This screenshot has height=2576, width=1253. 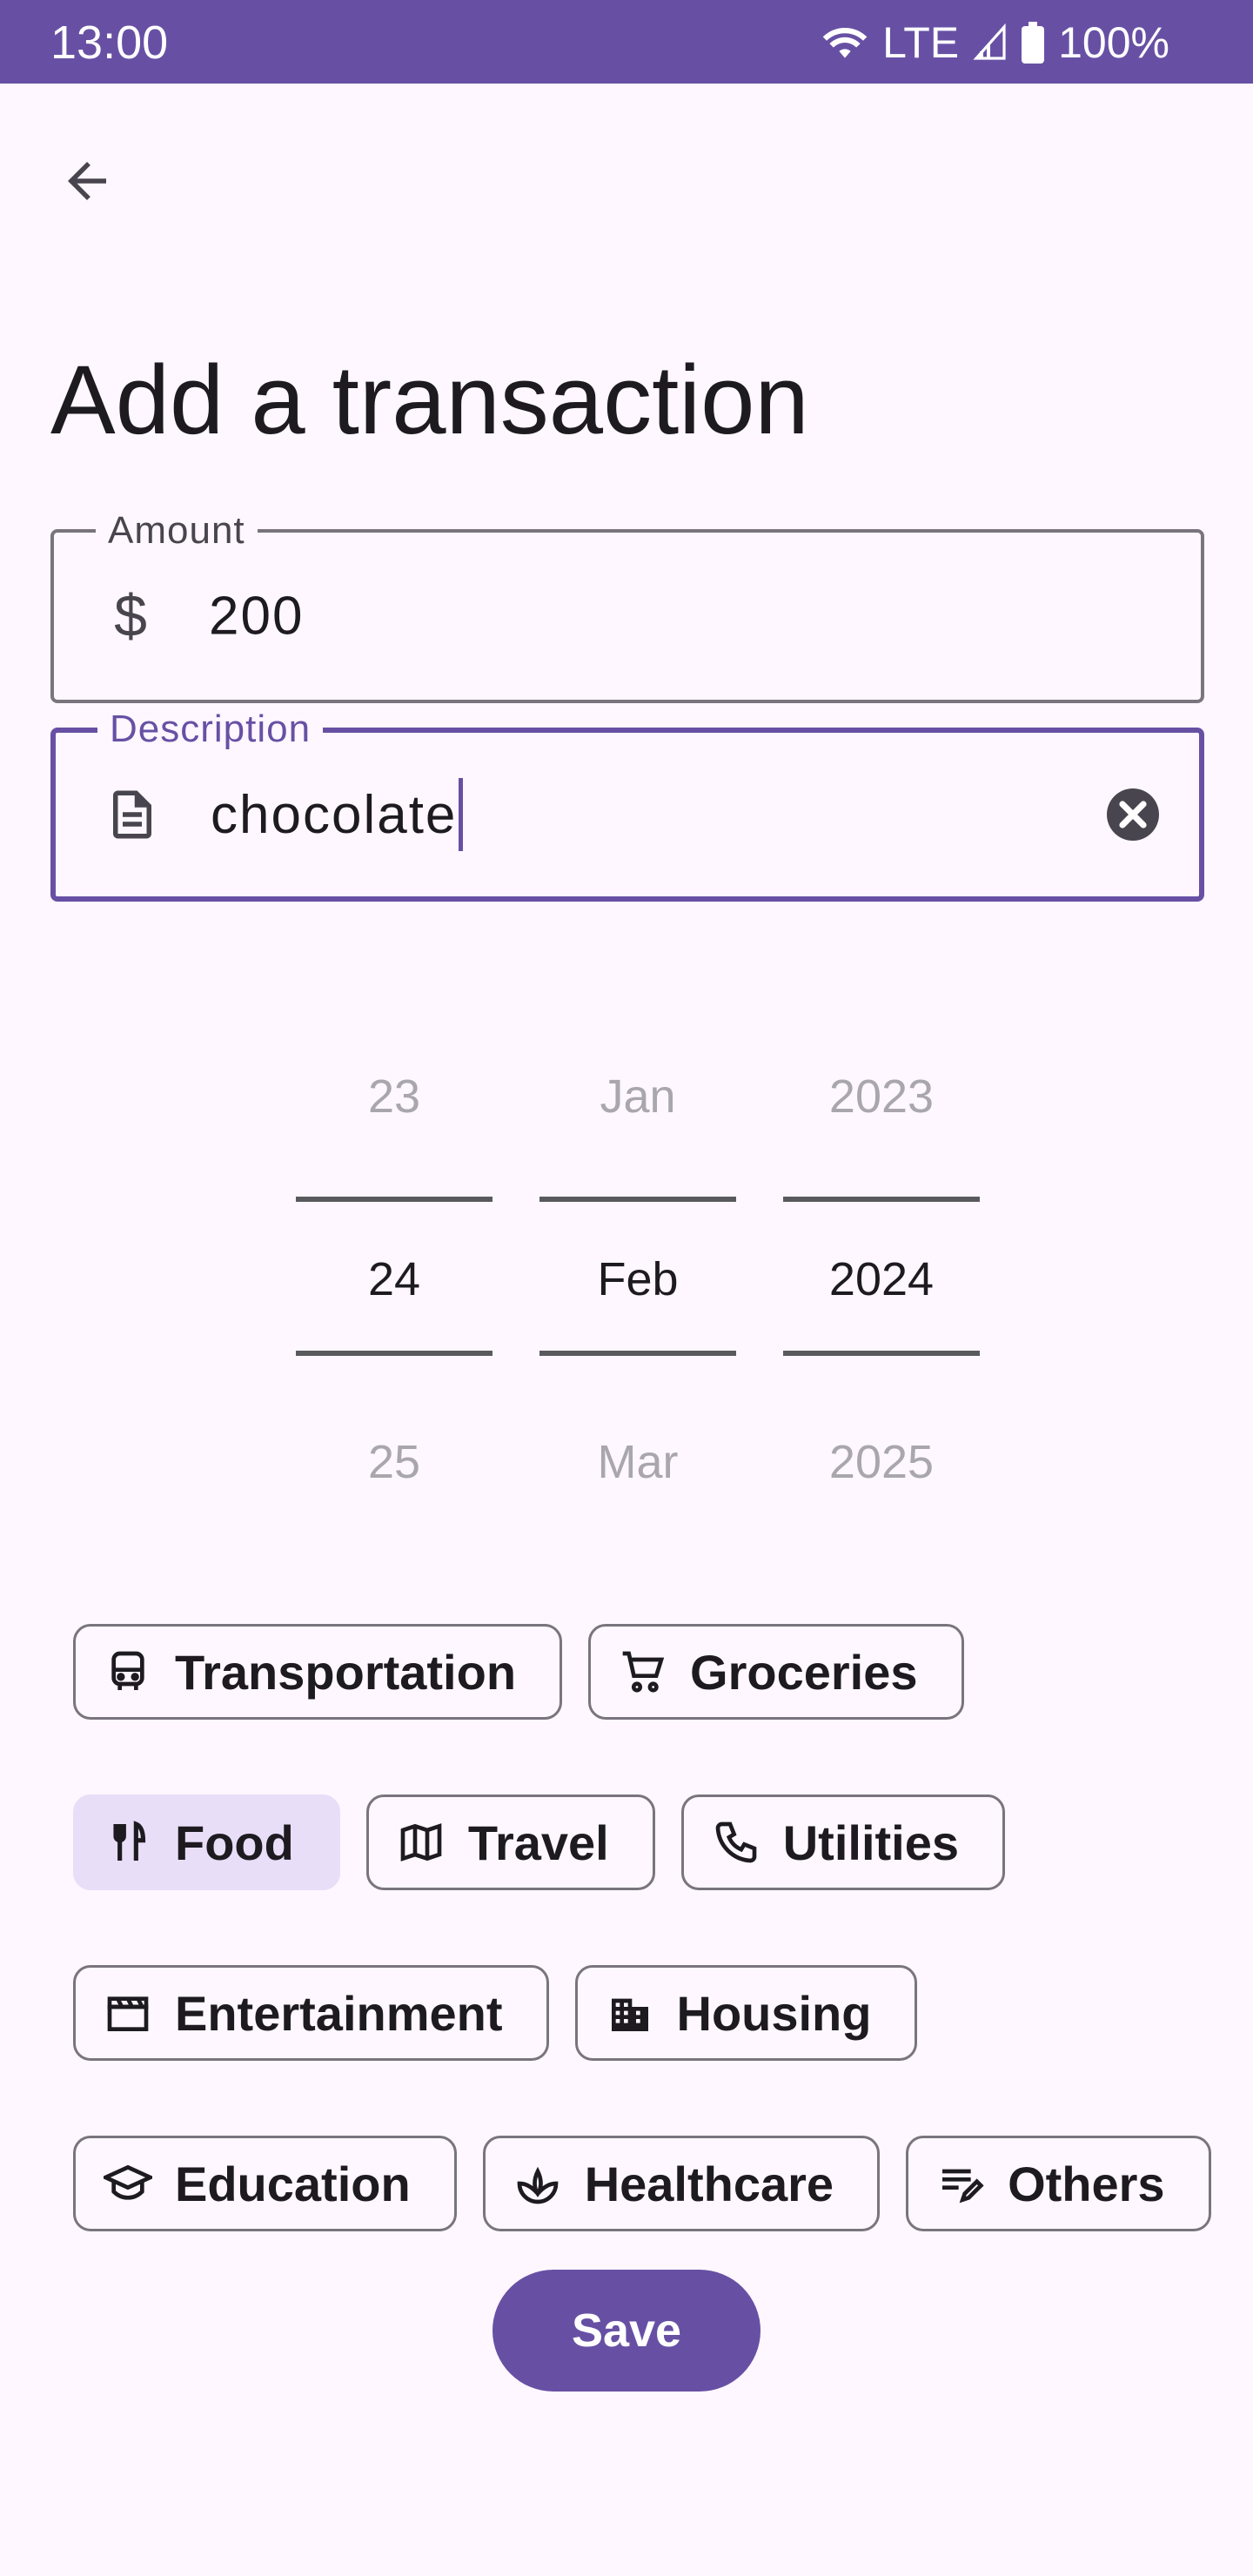 What do you see at coordinates (130, 616) in the screenshot?
I see `dollar-icon: $` at bounding box center [130, 616].